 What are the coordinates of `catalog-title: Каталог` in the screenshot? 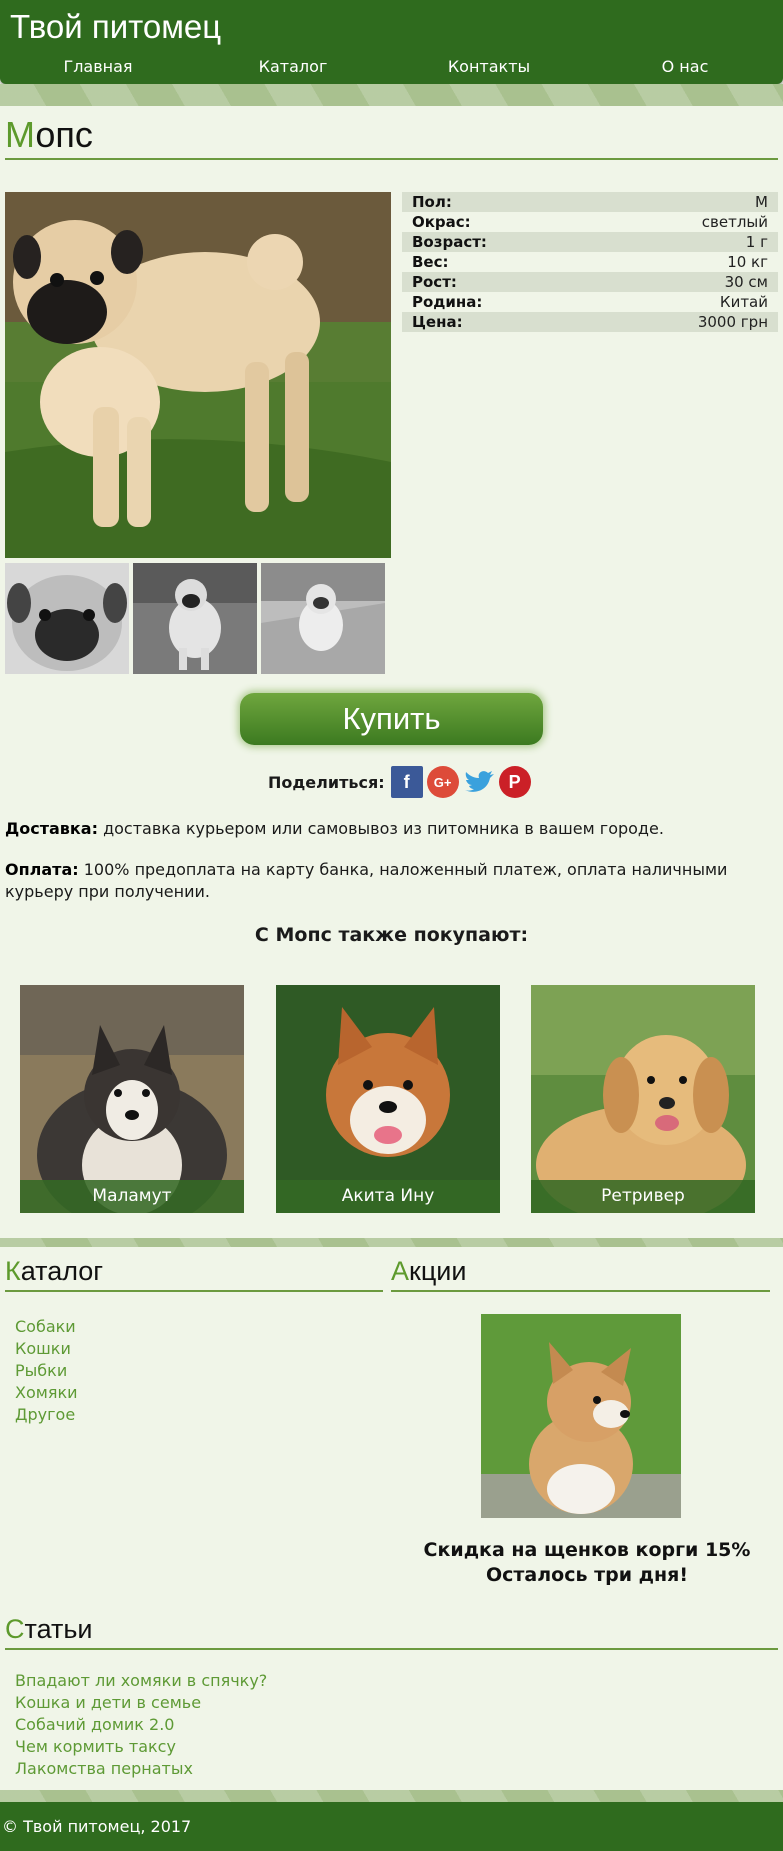 It's located at (194, 1274).